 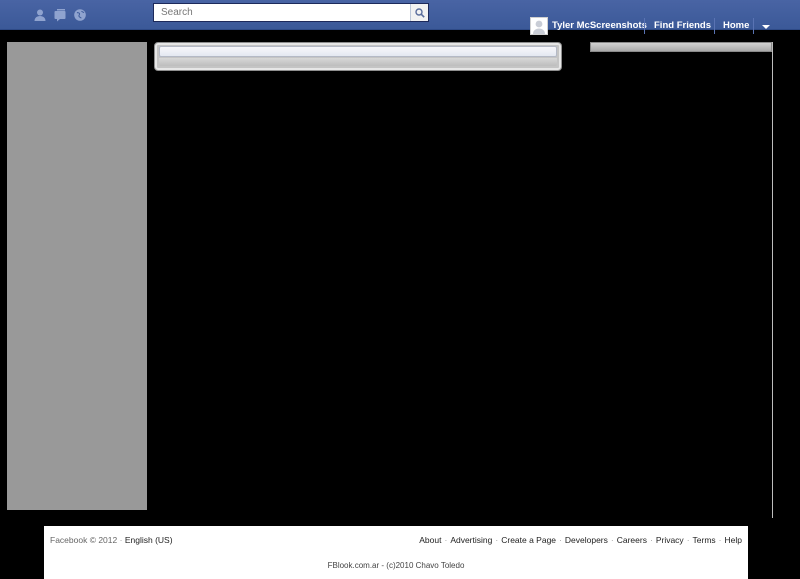 I want to click on profile-link: Tyler McScreenshots, so click(x=599, y=25).